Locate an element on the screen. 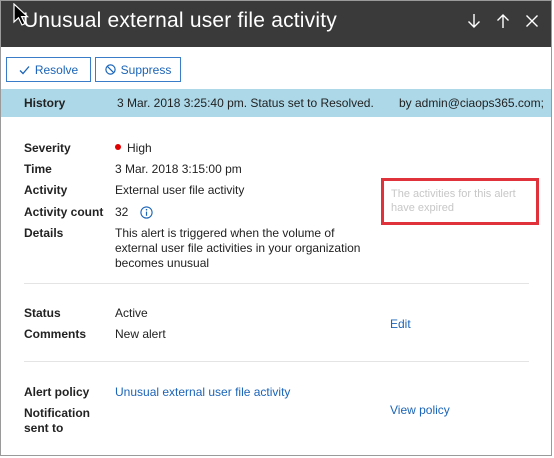 The width and height of the screenshot is (554, 458). activity-label: Activity is located at coordinates (46, 190).